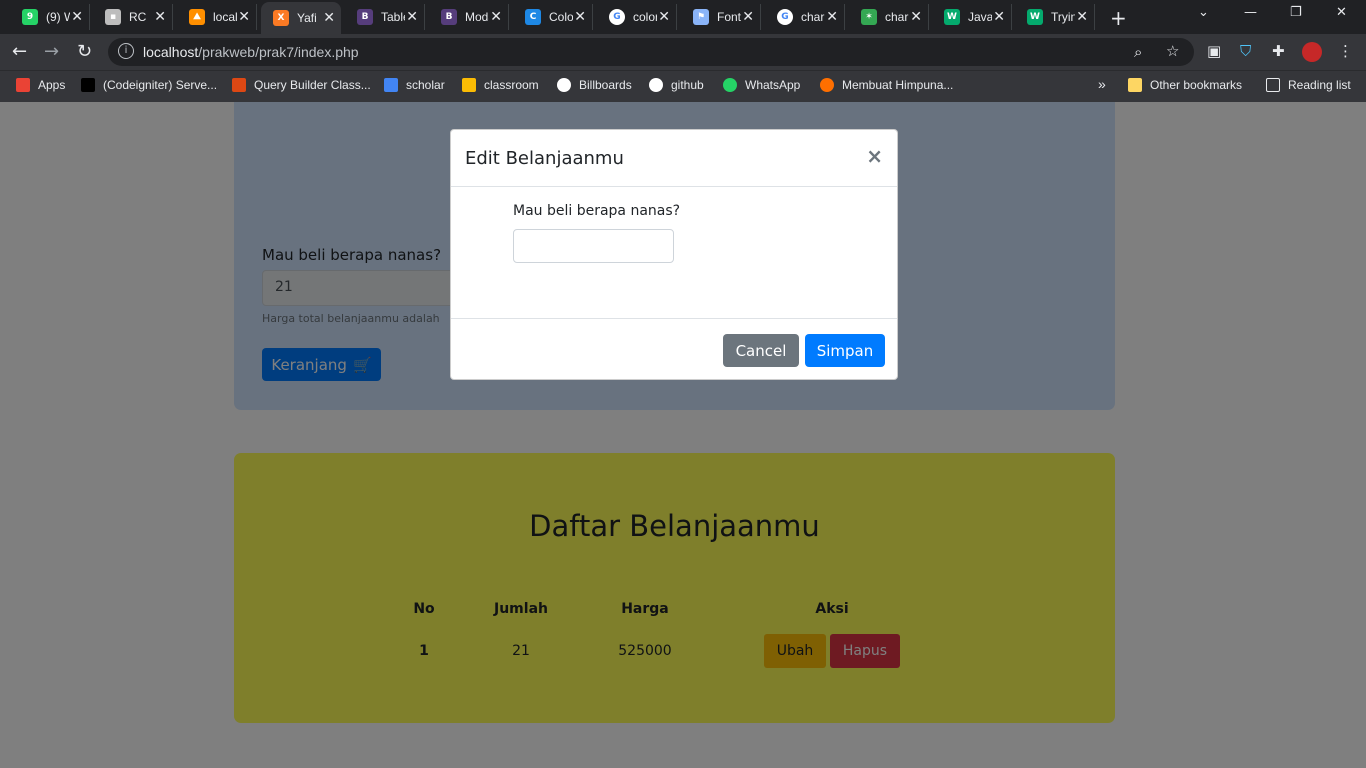  Describe the element at coordinates (897, 17) in the screenshot. I see `tab-title: char` at that location.